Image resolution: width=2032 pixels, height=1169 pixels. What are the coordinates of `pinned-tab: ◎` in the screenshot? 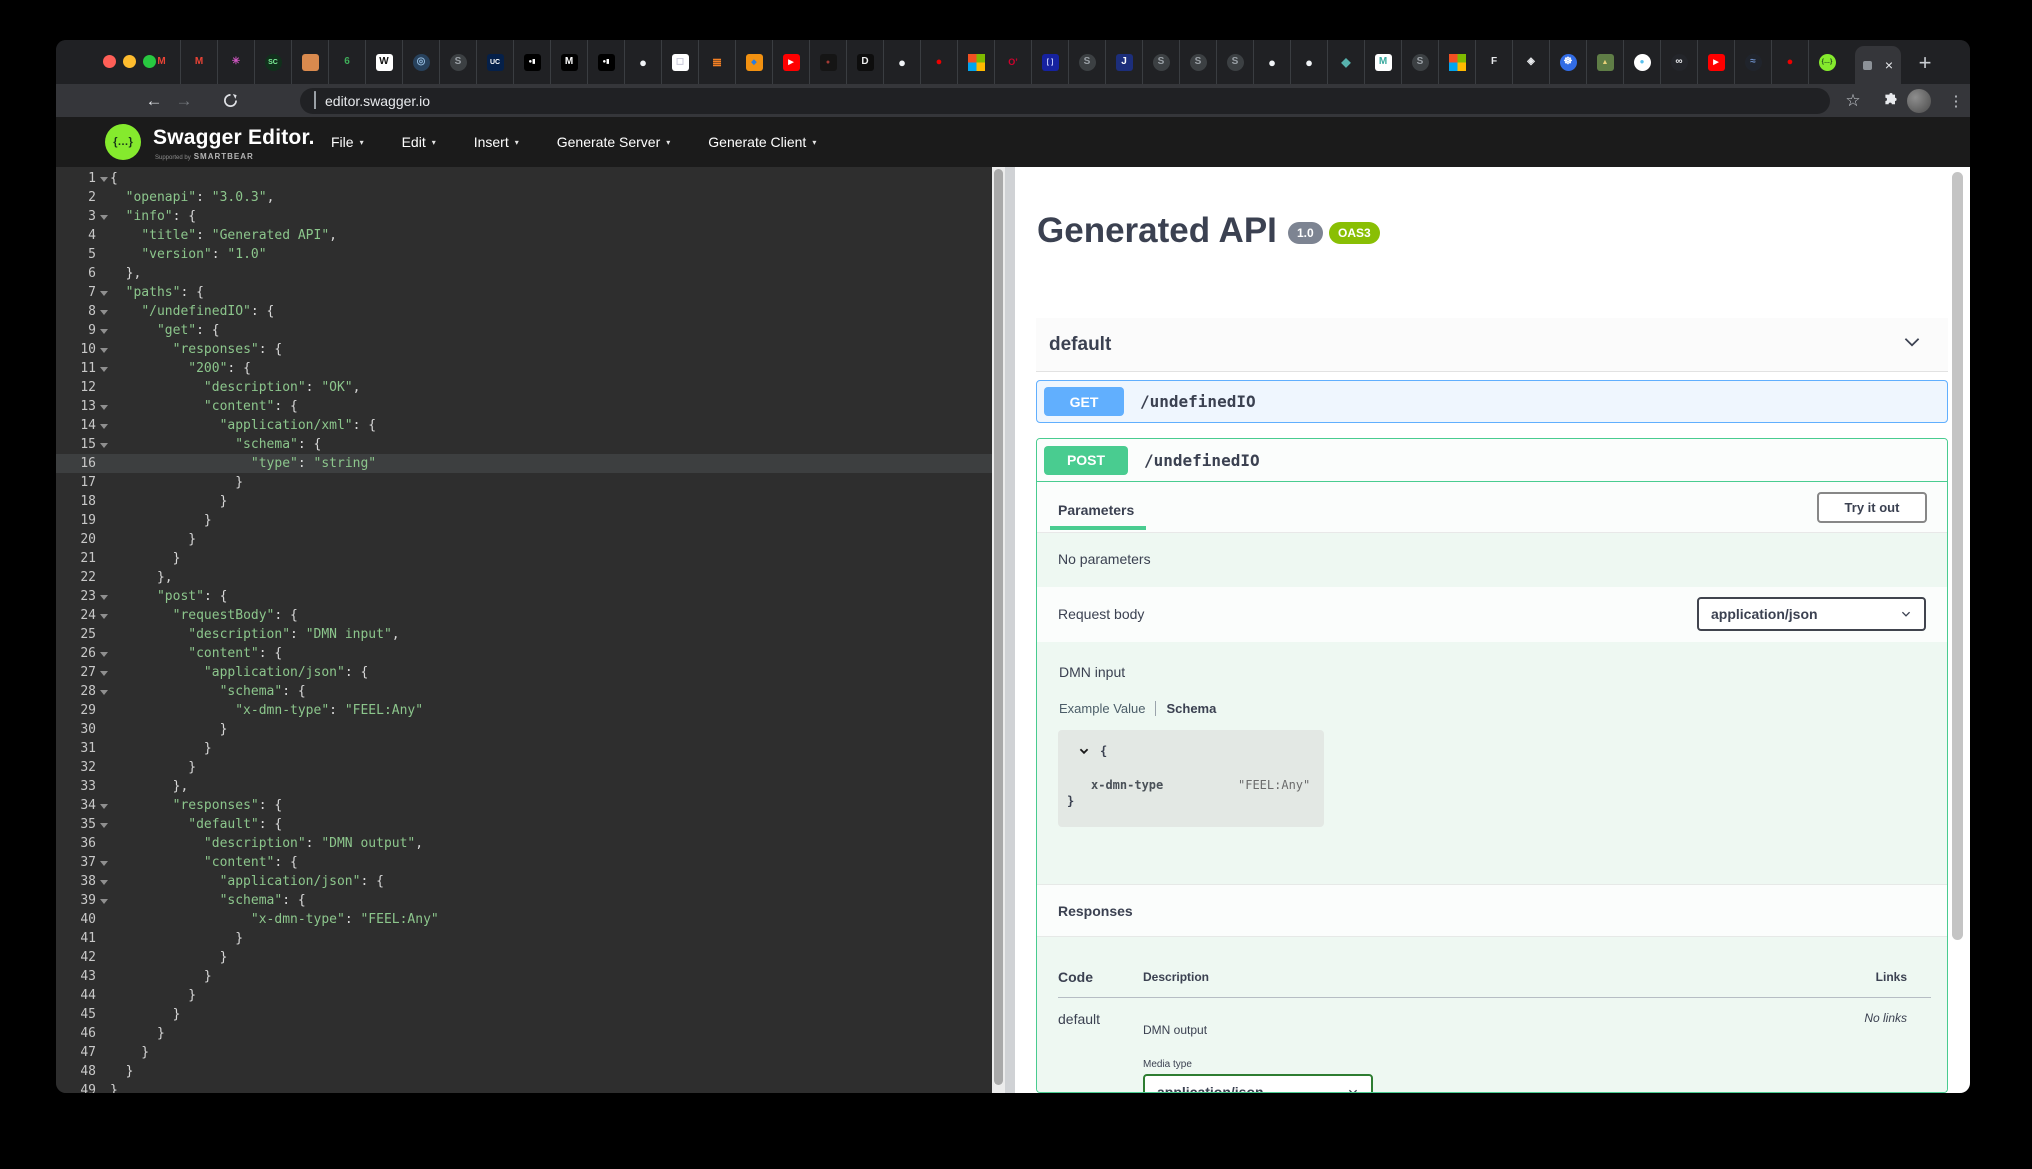 It's located at (420, 62).